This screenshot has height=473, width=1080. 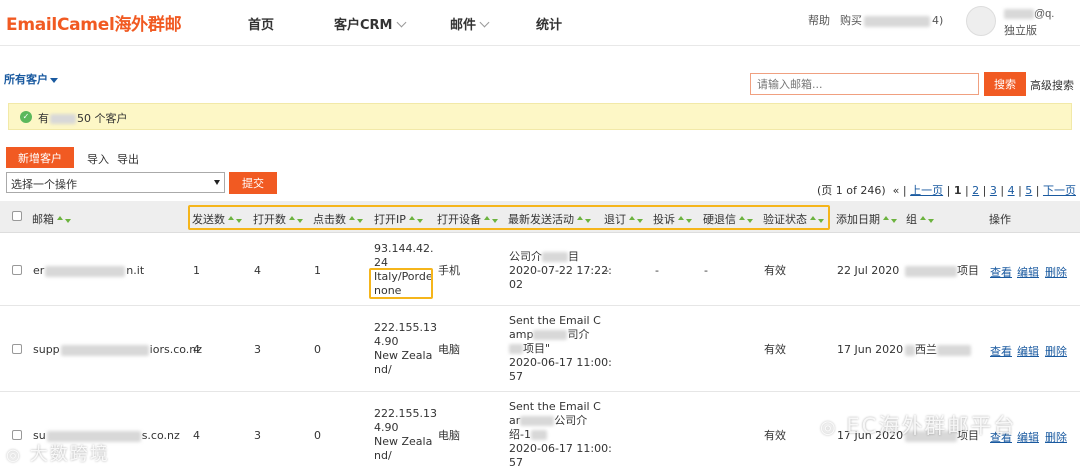 I want to click on hard-bounce-cell: -, so click(x=706, y=270).